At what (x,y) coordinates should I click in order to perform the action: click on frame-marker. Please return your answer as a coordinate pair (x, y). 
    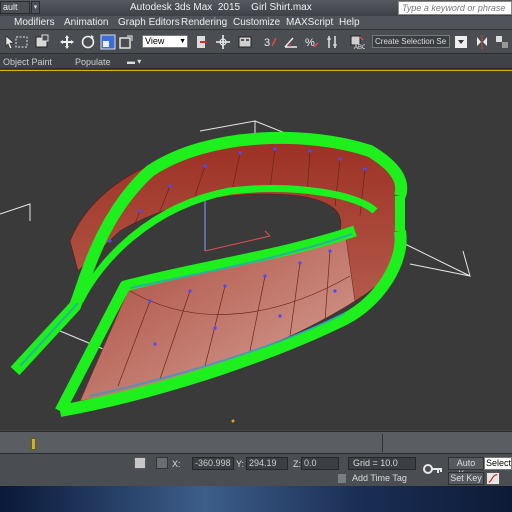
    Looking at the image, I should click on (382, 443).